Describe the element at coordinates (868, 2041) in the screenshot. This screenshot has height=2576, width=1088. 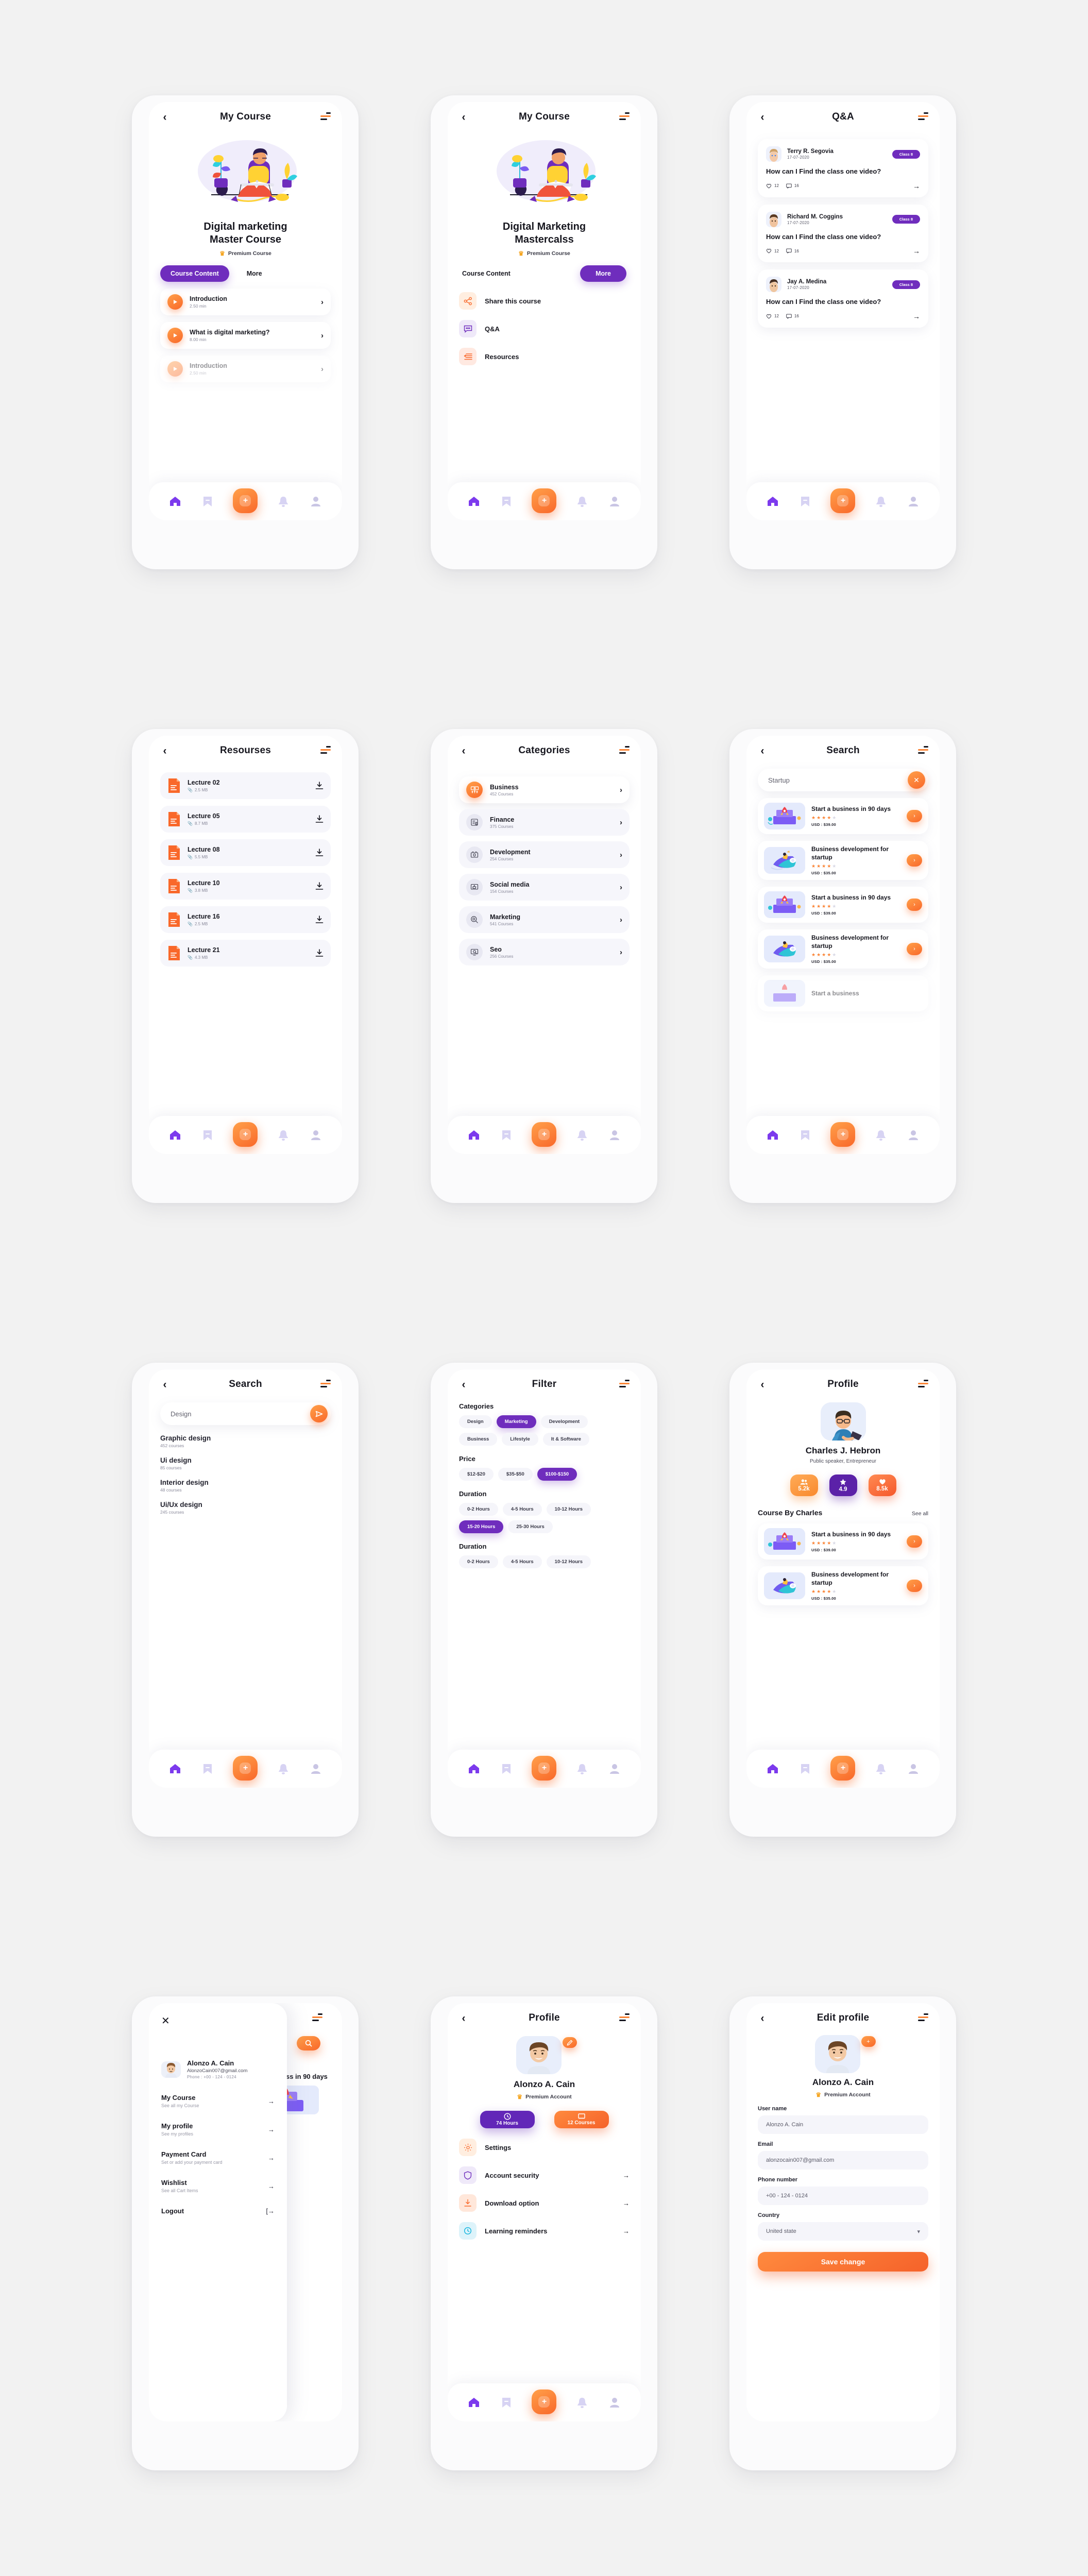
I see `add-photo-button: +` at that location.